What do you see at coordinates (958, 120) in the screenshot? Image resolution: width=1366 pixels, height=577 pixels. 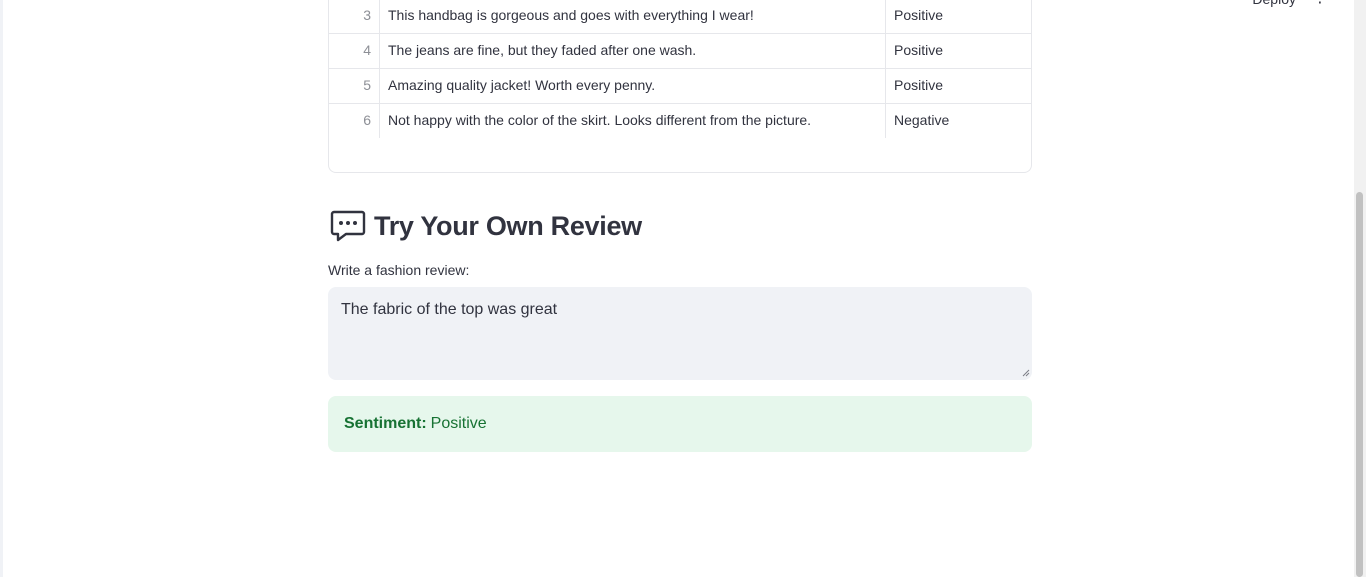 I see `sentiment-cell: Negative` at bounding box center [958, 120].